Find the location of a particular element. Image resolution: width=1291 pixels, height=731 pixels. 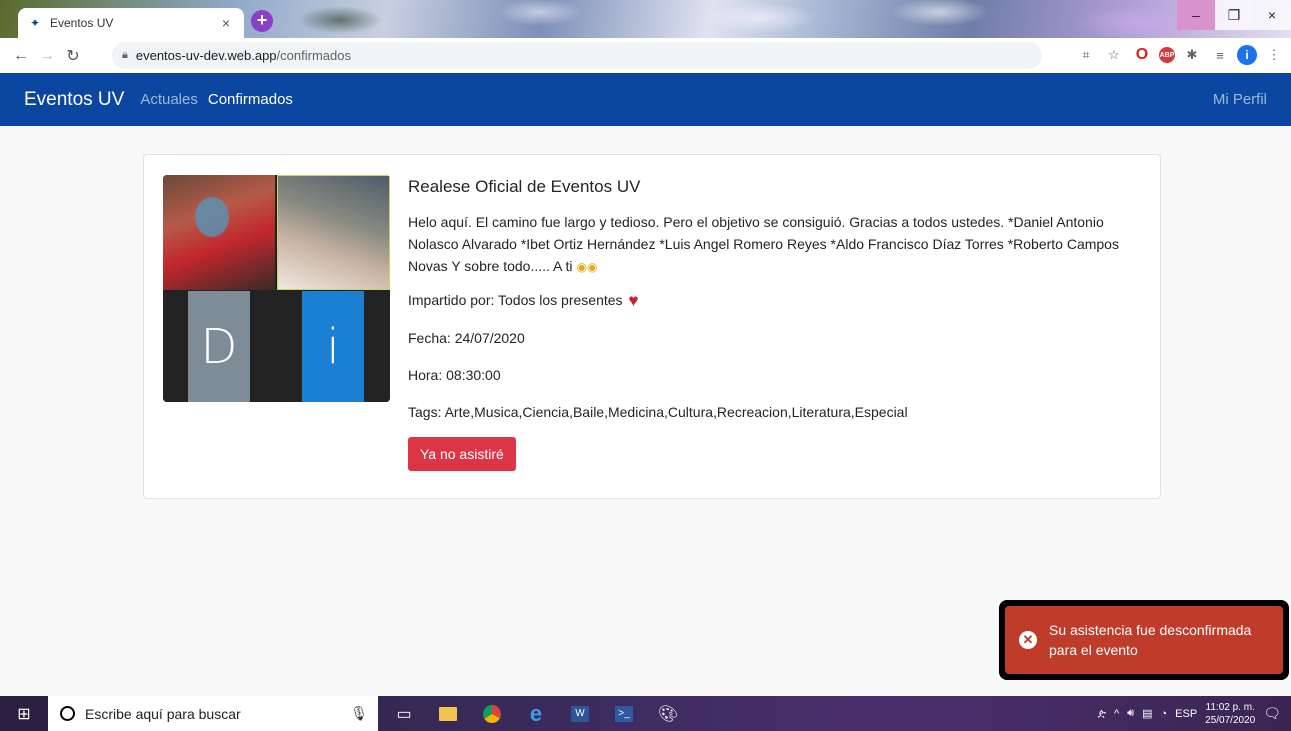

system-tray: ዽ ^ 🔊︎ ▤ ◔ ESP 11:02 p. m. 25/07/2020 🗨︎ is located at coordinates (1194, 714).